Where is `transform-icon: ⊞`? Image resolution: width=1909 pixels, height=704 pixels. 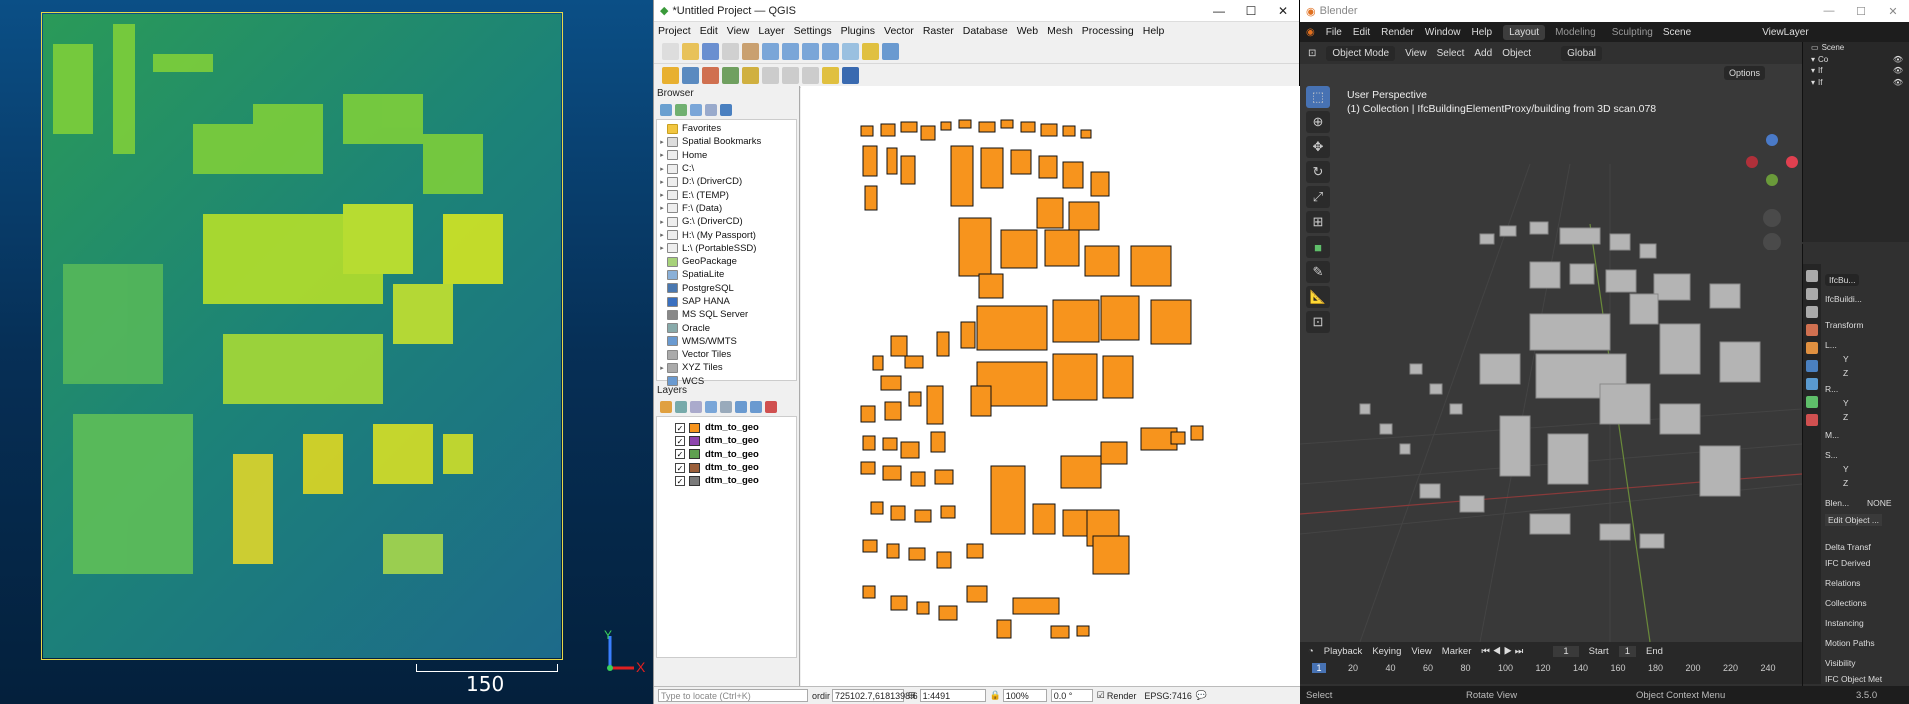
transform-icon: ⊞ is located at coordinates (1318, 222).